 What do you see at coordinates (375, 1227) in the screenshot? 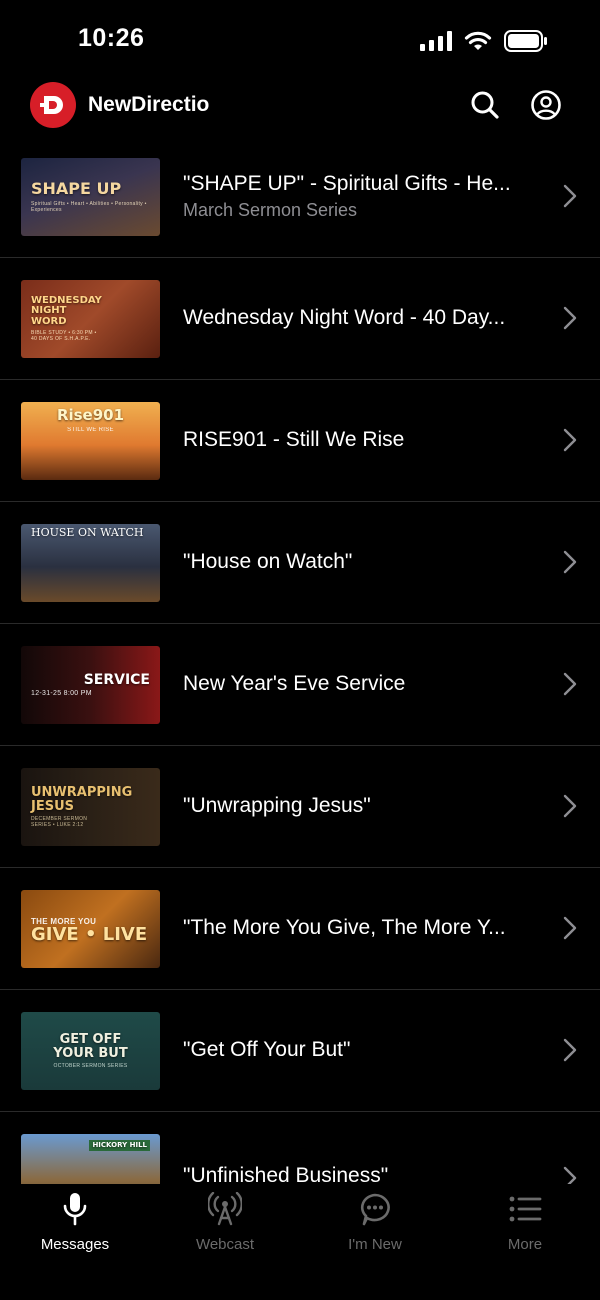
I see `tab-im-new: I'm New` at bounding box center [375, 1227].